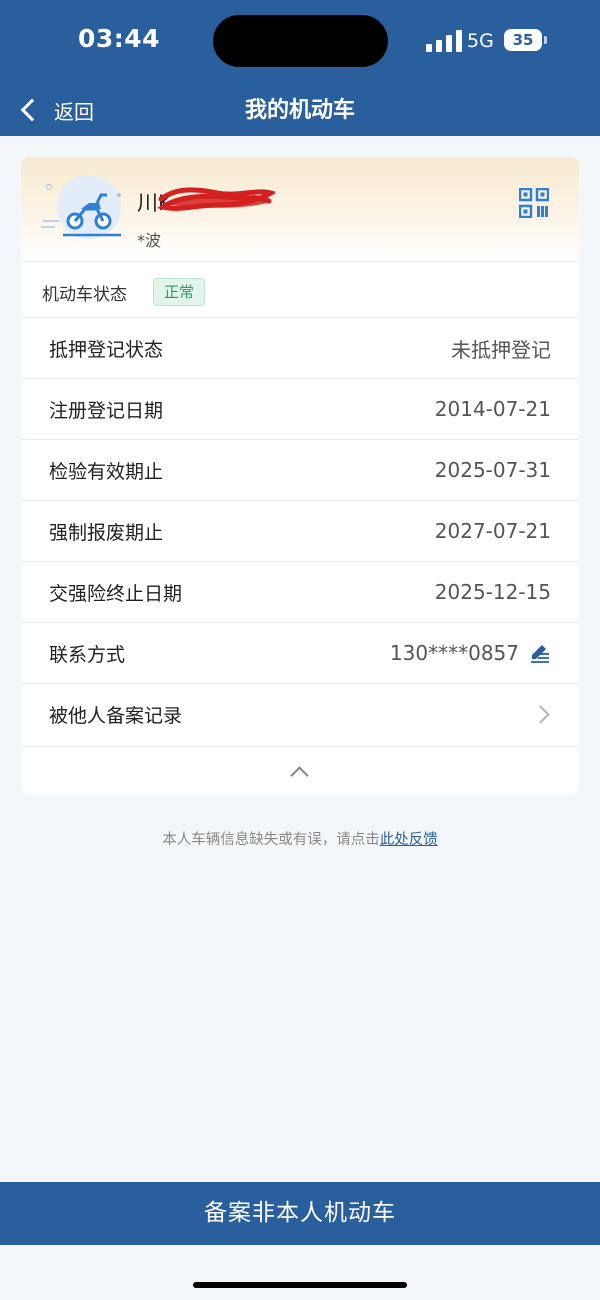 Image resolution: width=600 pixels, height=1300 pixels. I want to click on register-other-vehicle-button: 备案非本人机动车, so click(300, 1213).